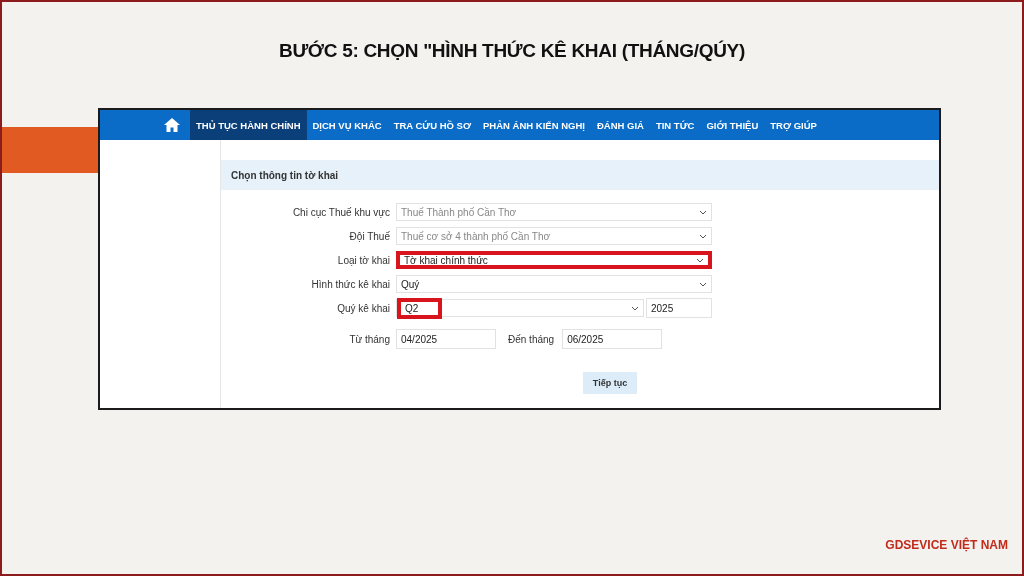  What do you see at coordinates (248, 125) in the screenshot?
I see `nav-item: THỦ TỤC HÀNH CHÍNH` at bounding box center [248, 125].